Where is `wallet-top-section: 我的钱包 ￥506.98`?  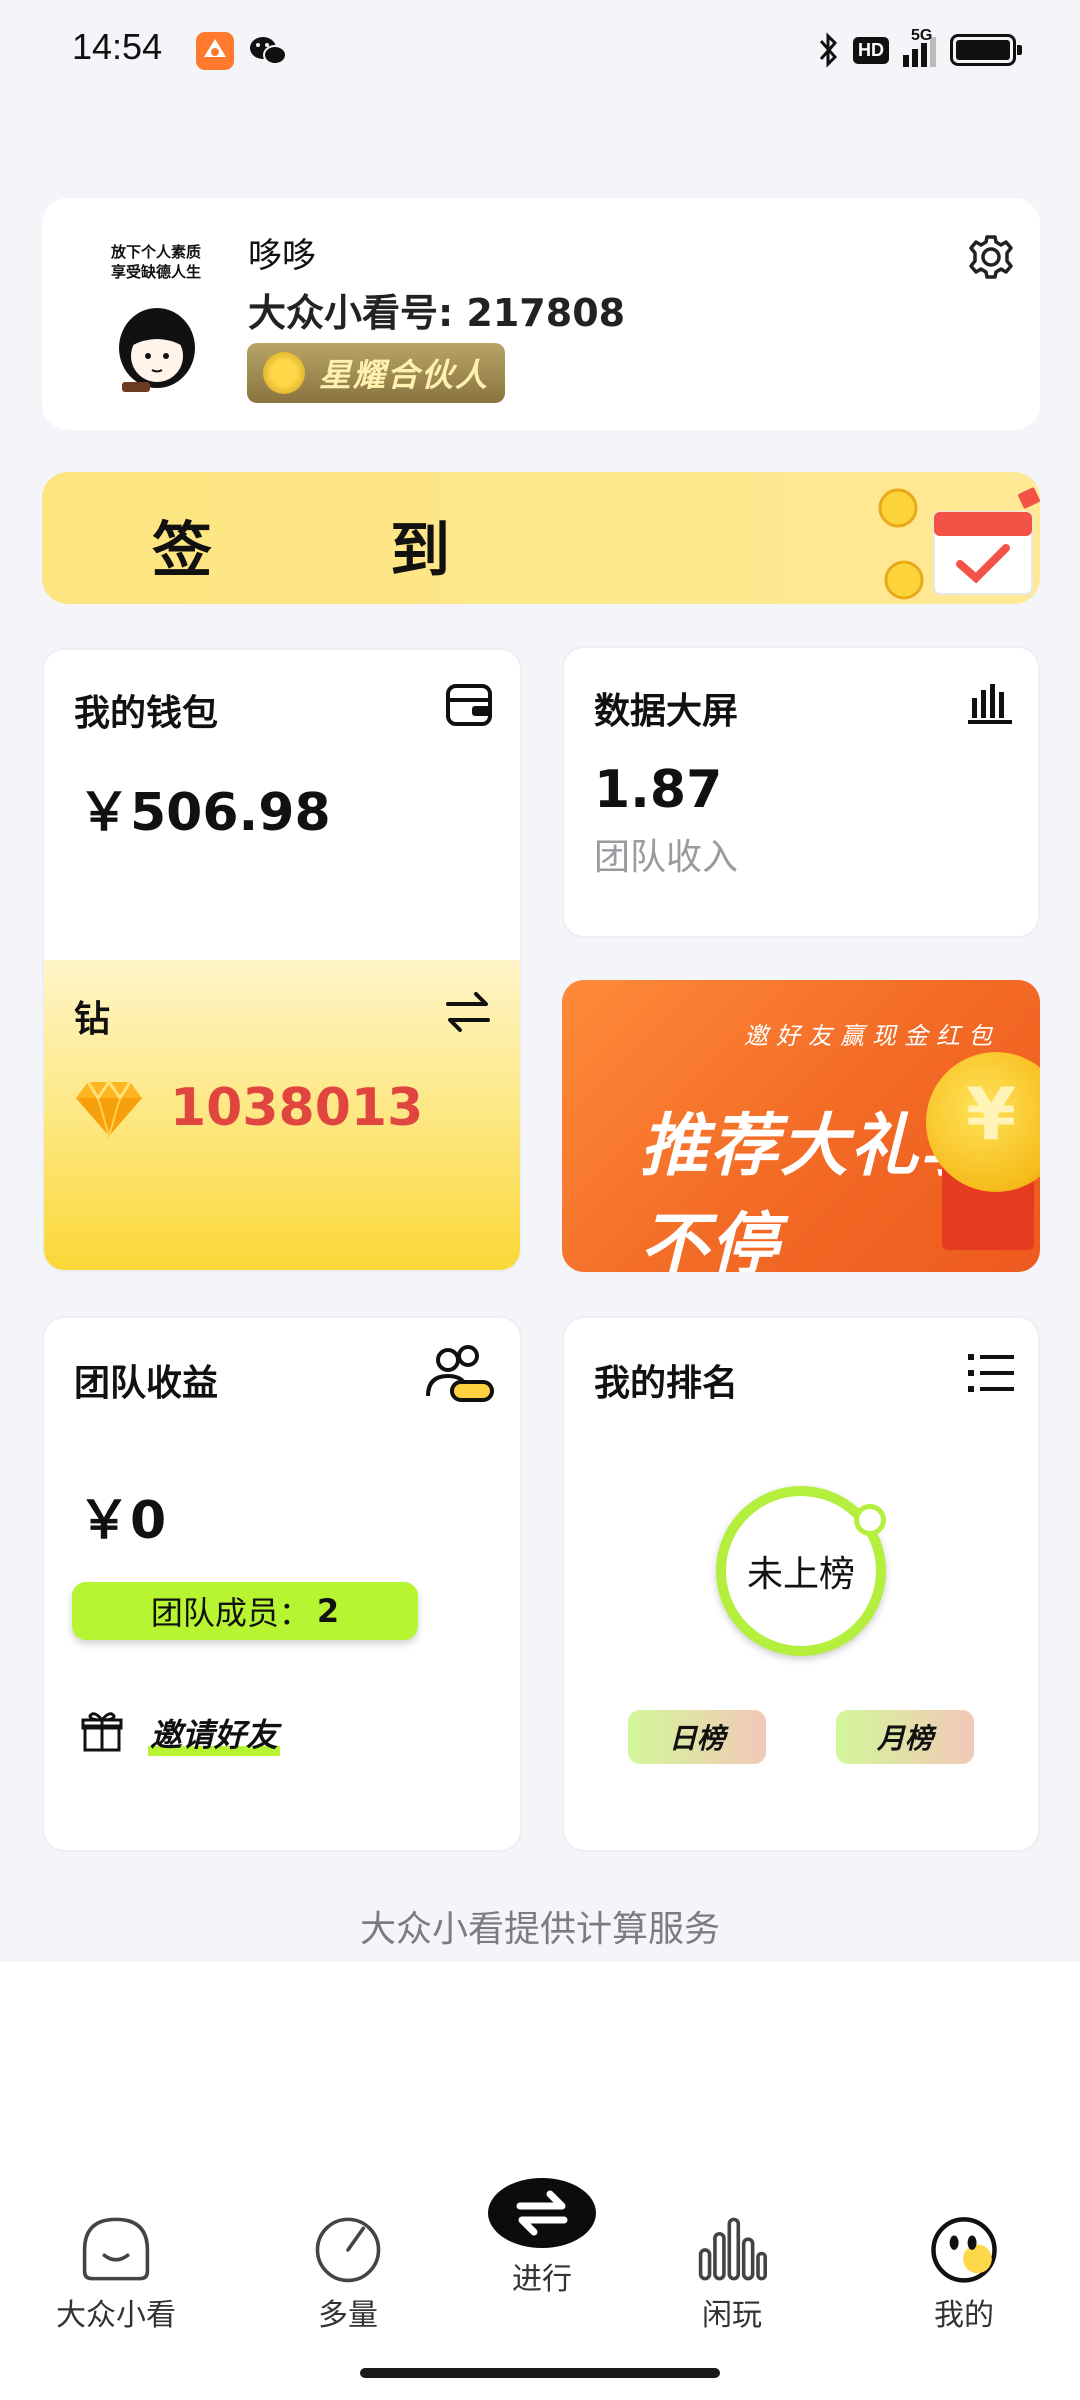 wallet-top-section: 我的钱包 ￥506.98 is located at coordinates (282, 805).